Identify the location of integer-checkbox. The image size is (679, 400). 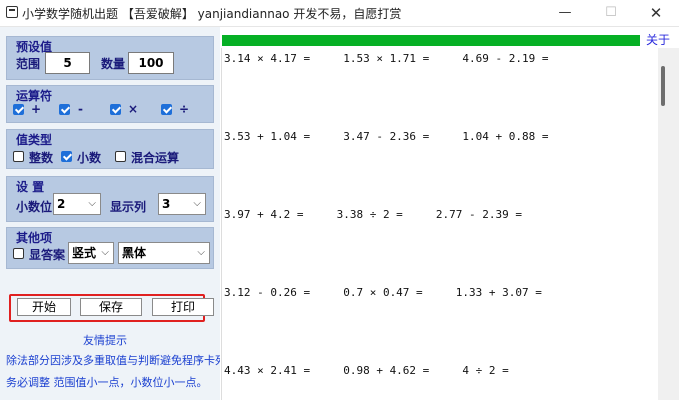
(18, 156).